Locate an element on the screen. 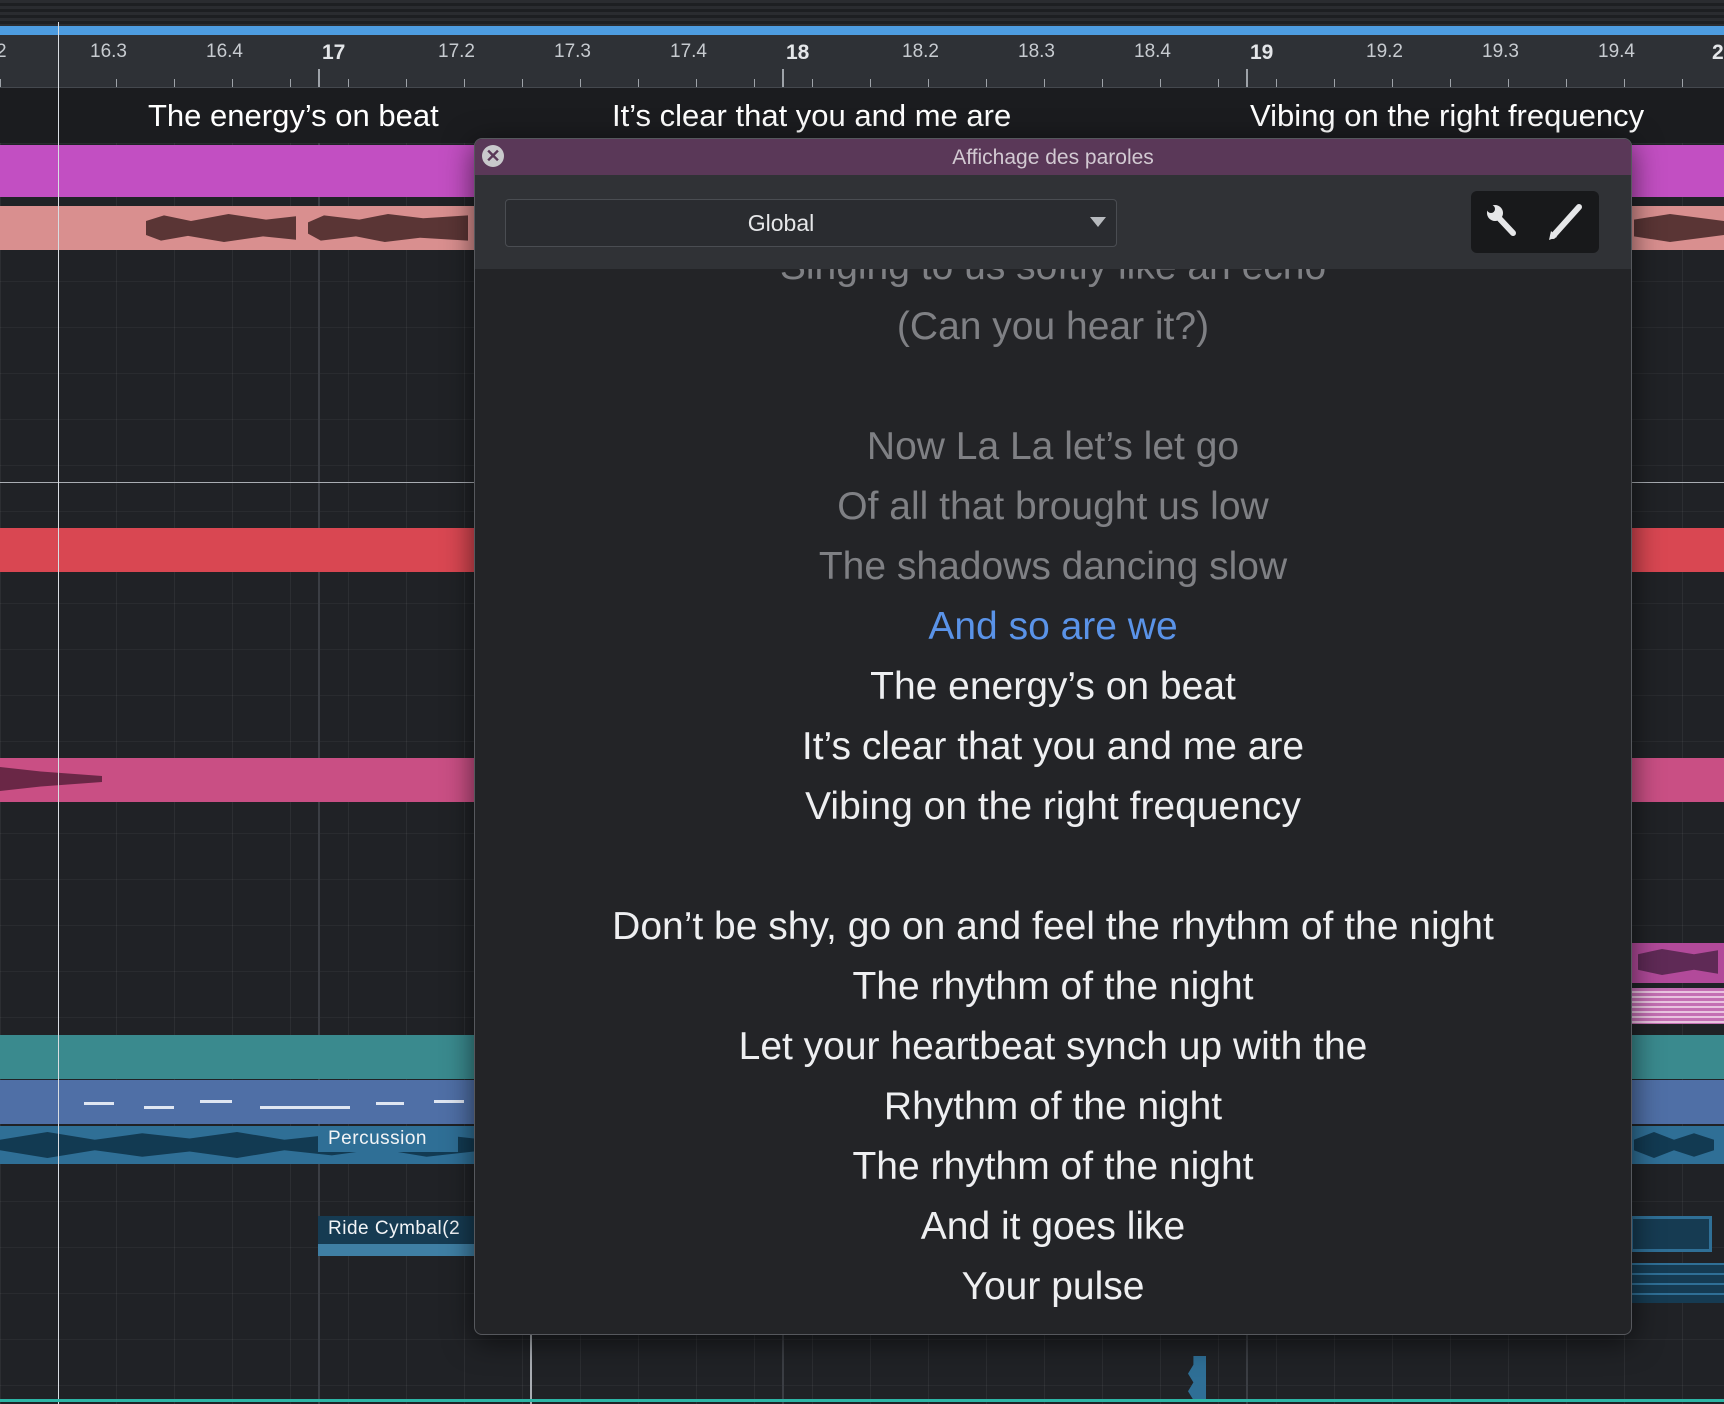  lyric-line: Of all that brought us low is located at coordinates (1053, 507).